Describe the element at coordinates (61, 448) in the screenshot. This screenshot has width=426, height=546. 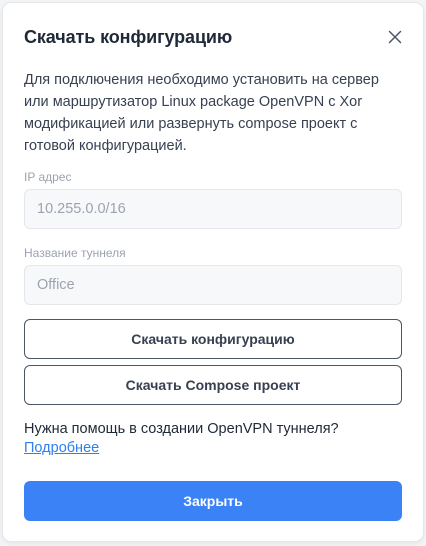
I see `more-info-link: Подробнее` at that location.